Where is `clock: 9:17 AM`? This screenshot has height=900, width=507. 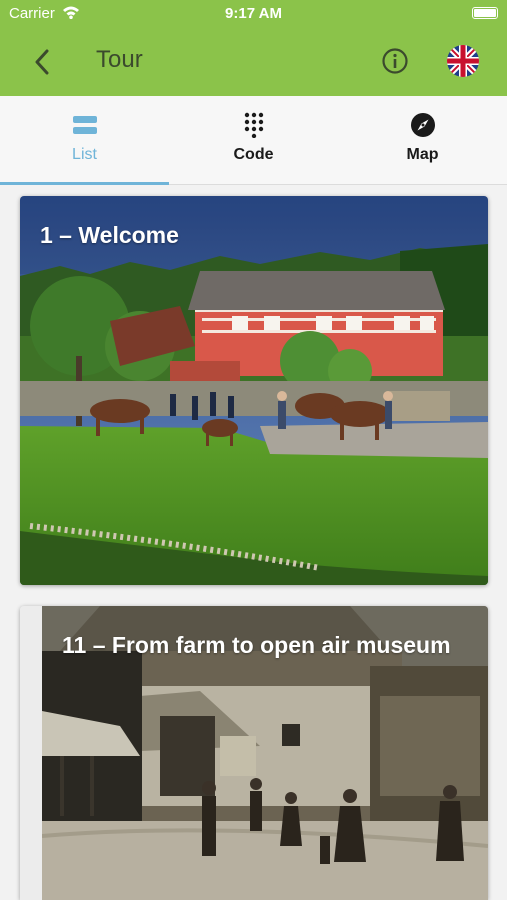
clock: 9:17 AM is located at coordinates (253, 13).